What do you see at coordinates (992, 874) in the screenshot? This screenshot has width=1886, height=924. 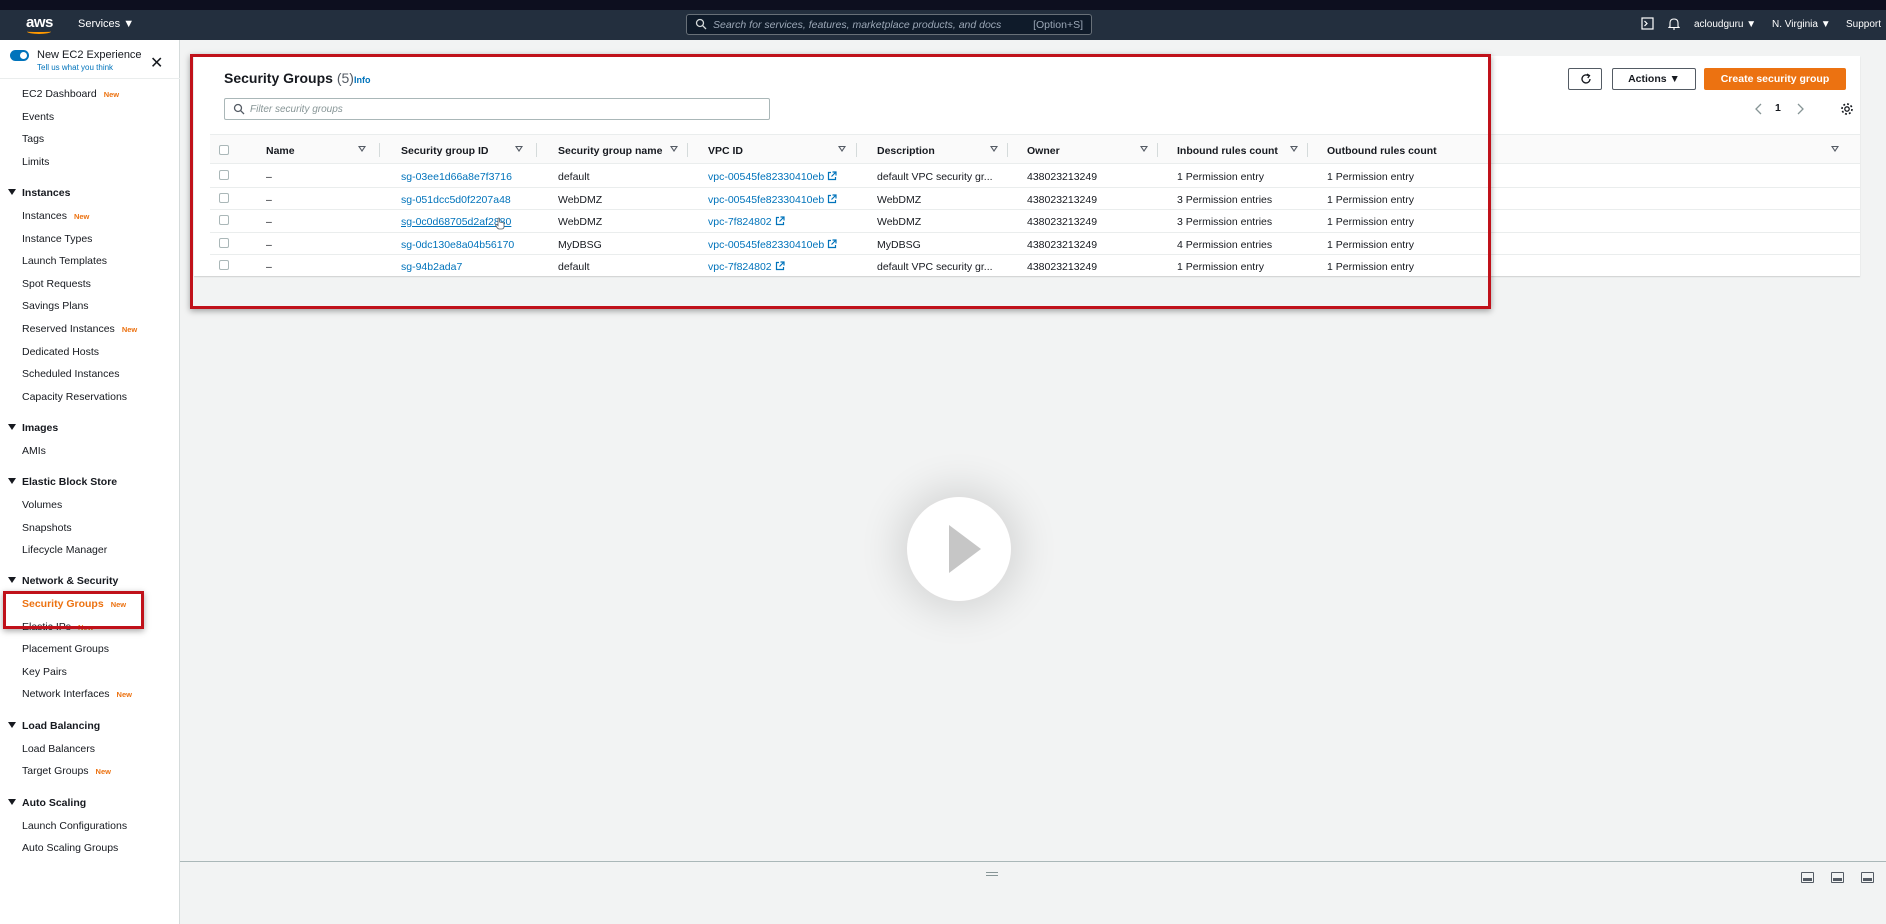 I see `resize-handle` at bounding box center [992, 874].